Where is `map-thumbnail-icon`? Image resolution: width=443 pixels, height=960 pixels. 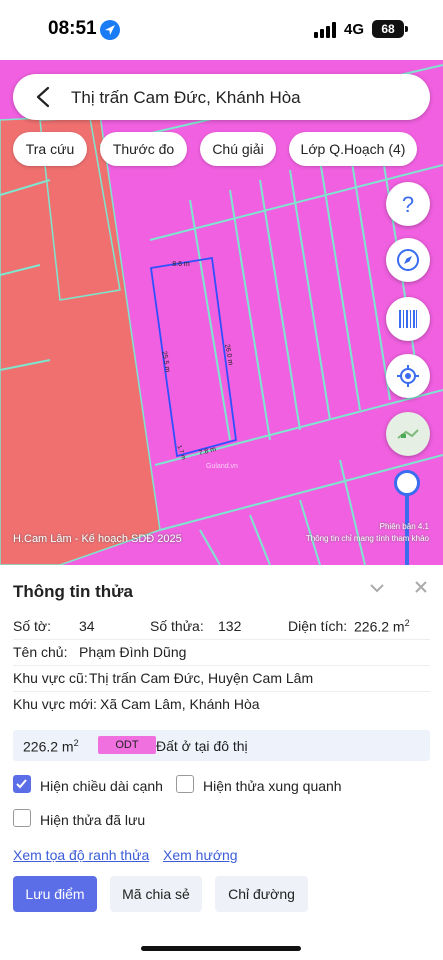
map-thumbnail-icon is located at coordinates (408, 434).